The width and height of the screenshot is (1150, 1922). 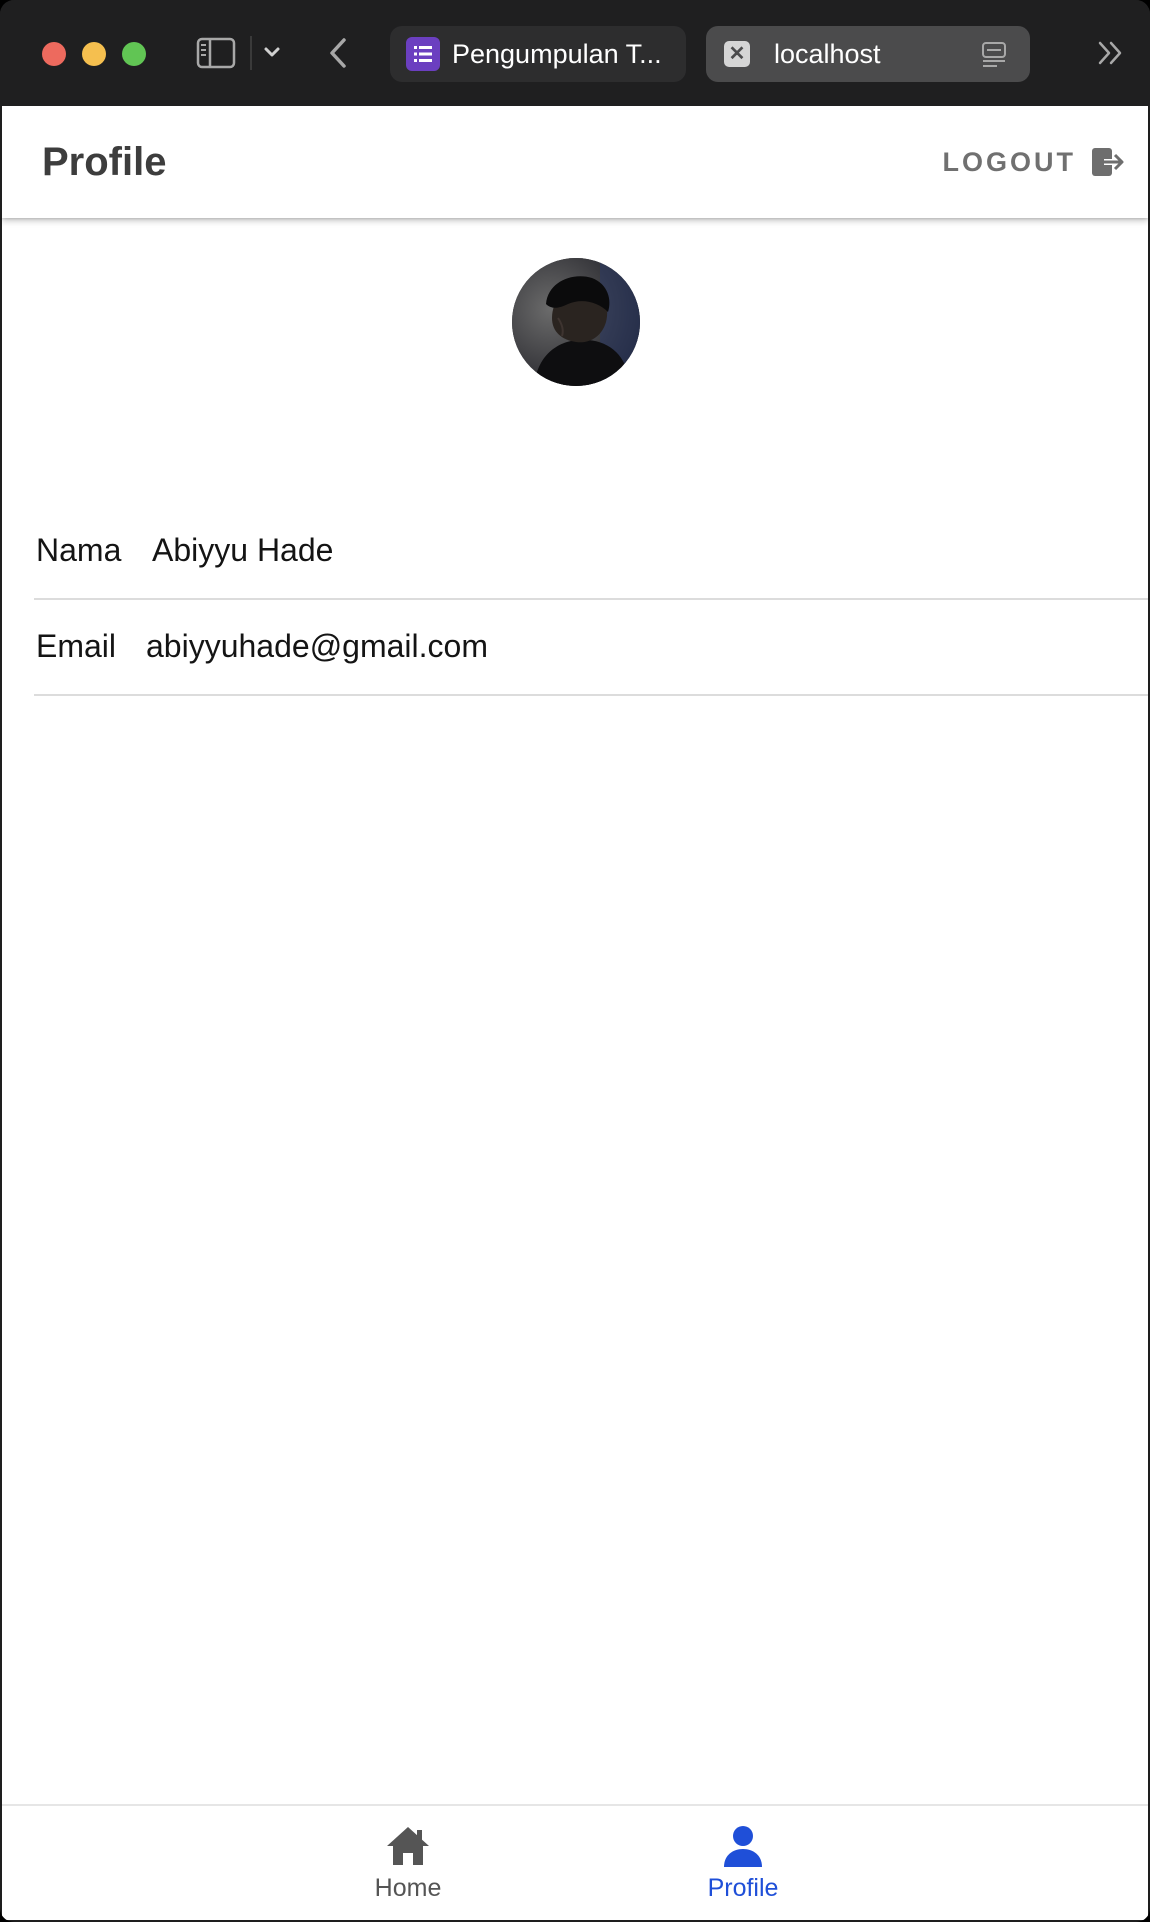 I want to click on reader-mode-icon, so click(x=994, y=54).